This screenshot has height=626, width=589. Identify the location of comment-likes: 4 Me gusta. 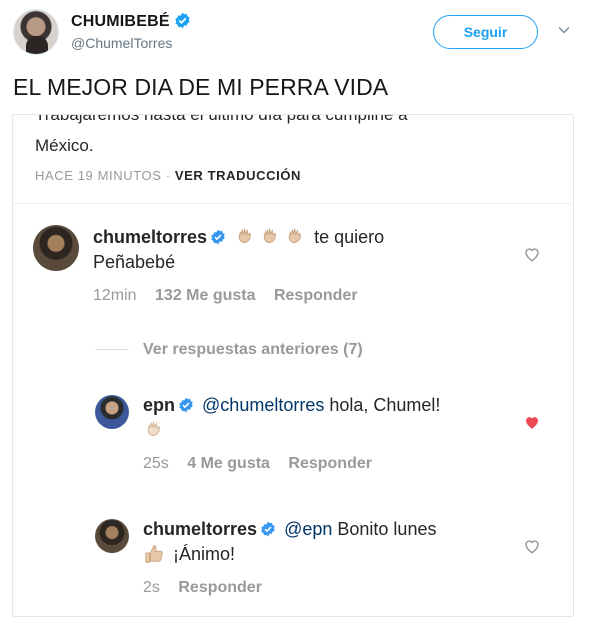
(228, 463).